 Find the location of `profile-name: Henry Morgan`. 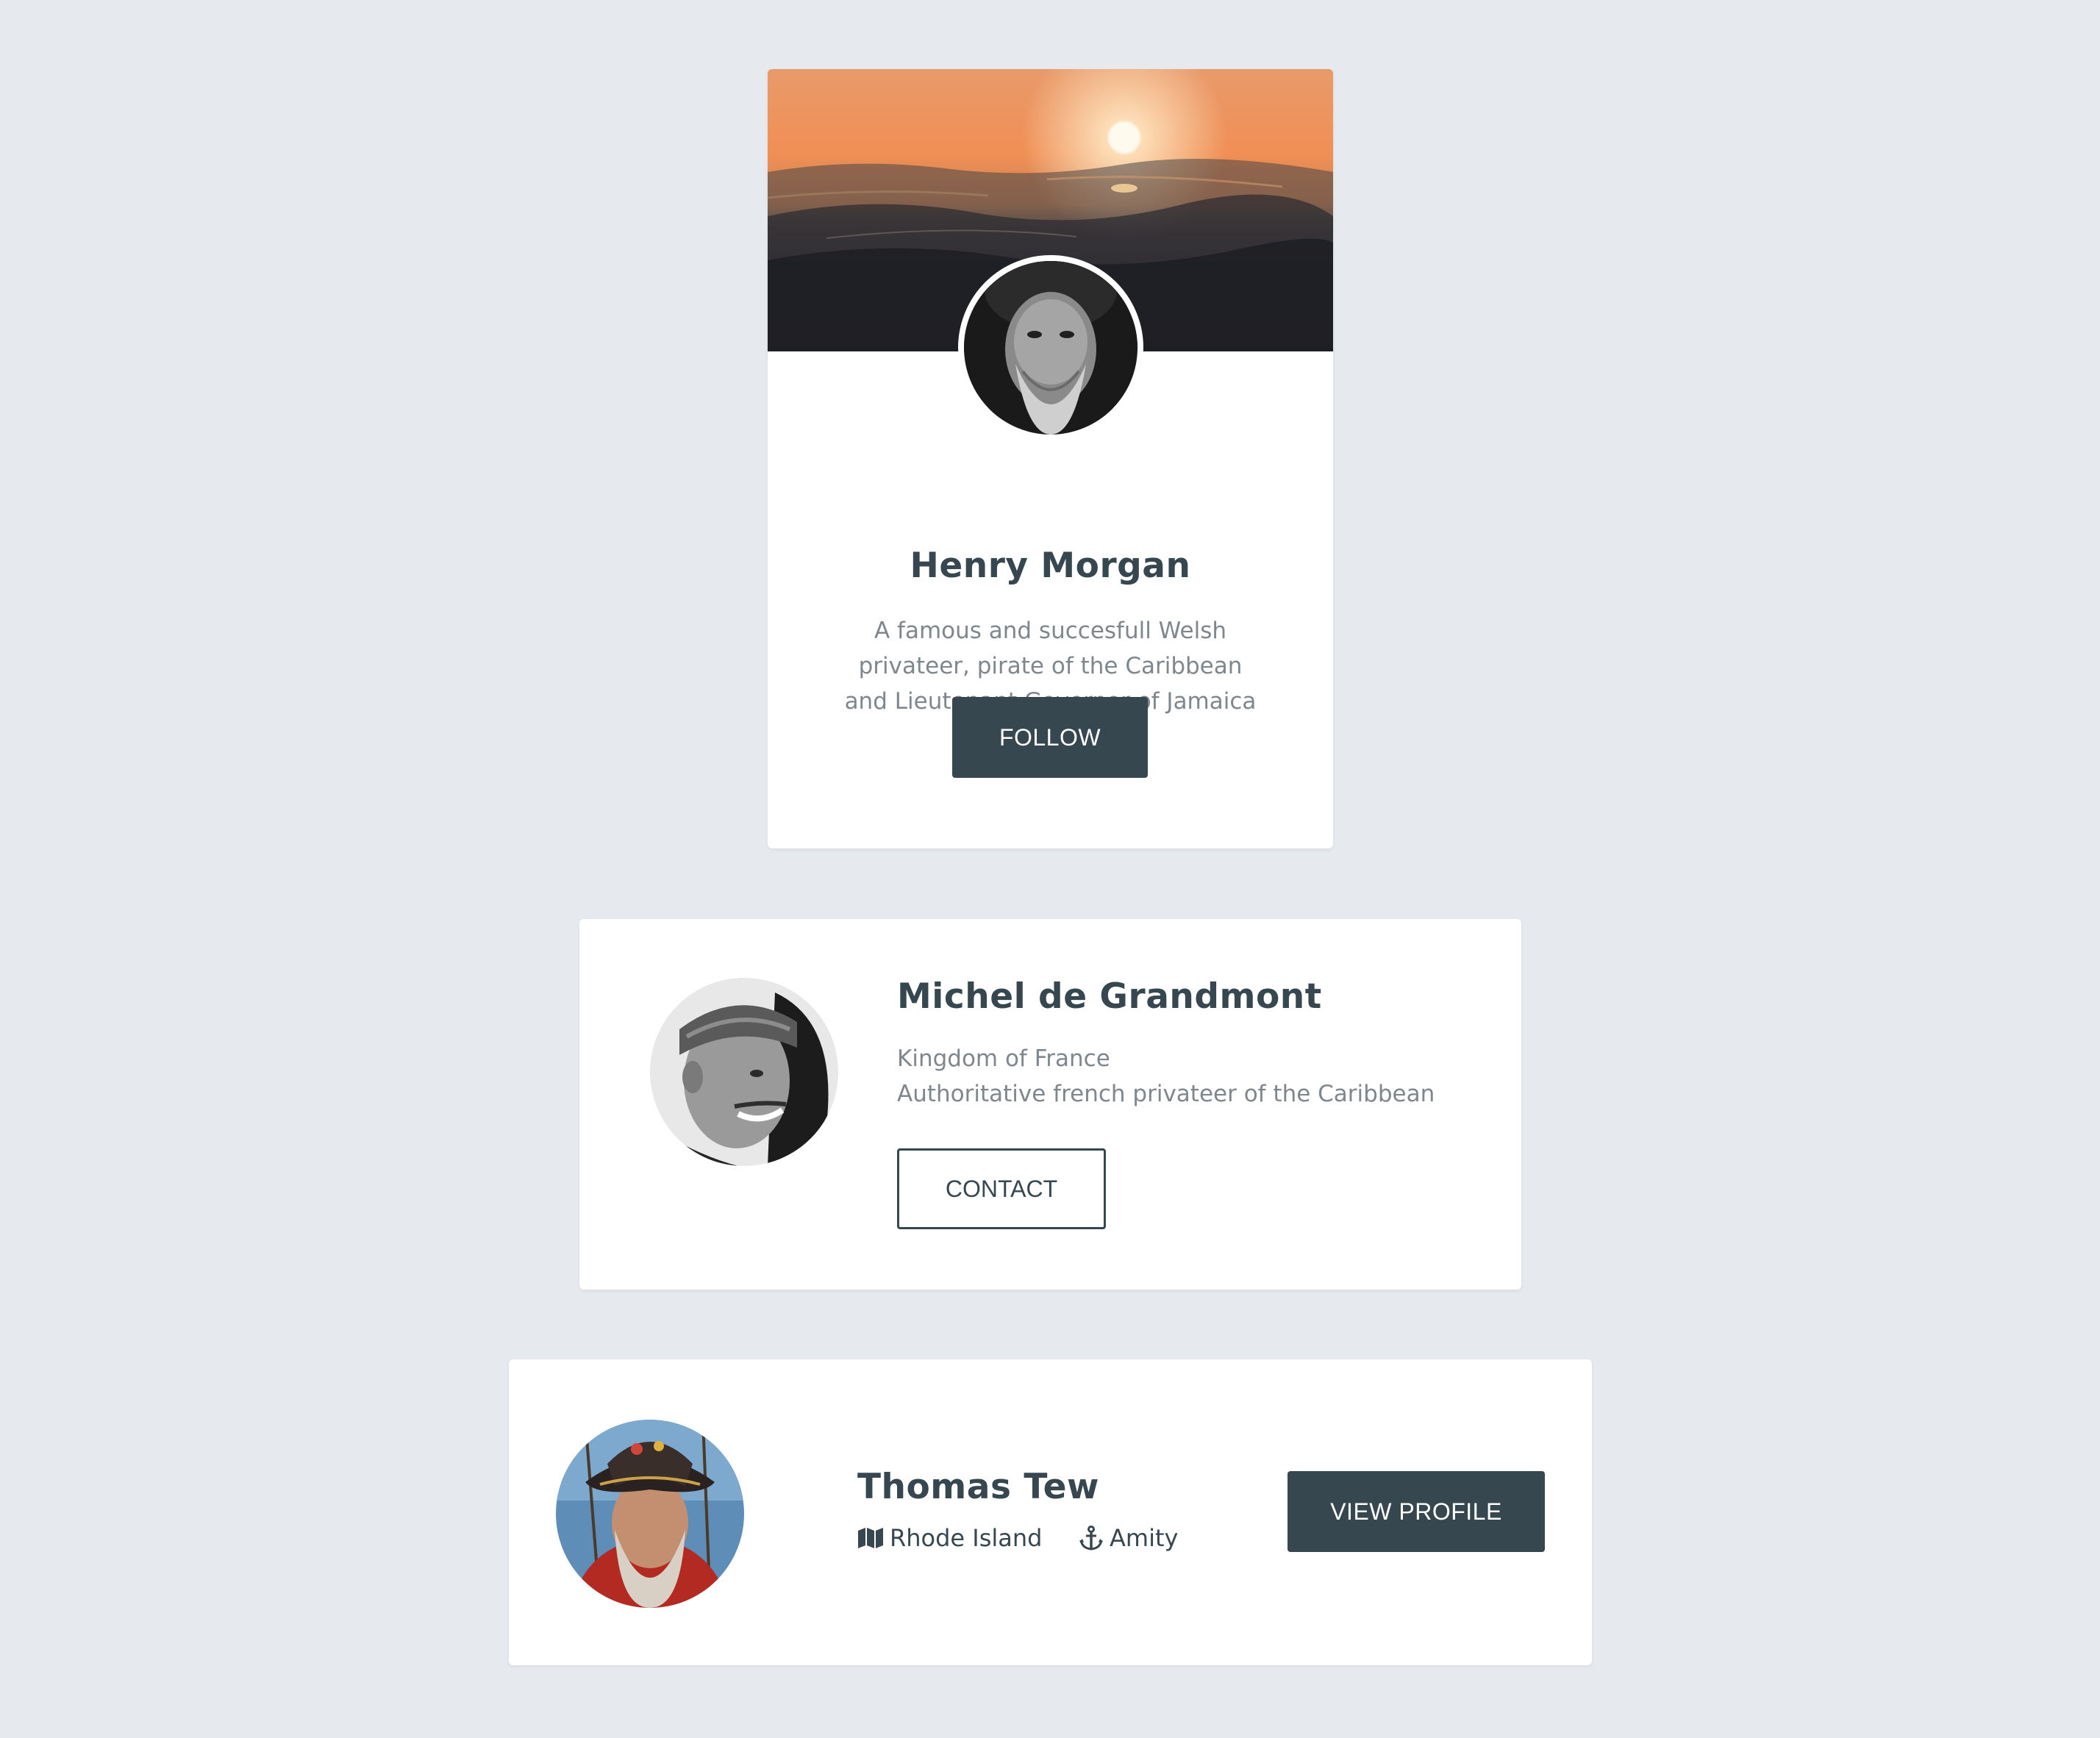

profile-name: Henry Morgan is located at coordinates (1051, 566).